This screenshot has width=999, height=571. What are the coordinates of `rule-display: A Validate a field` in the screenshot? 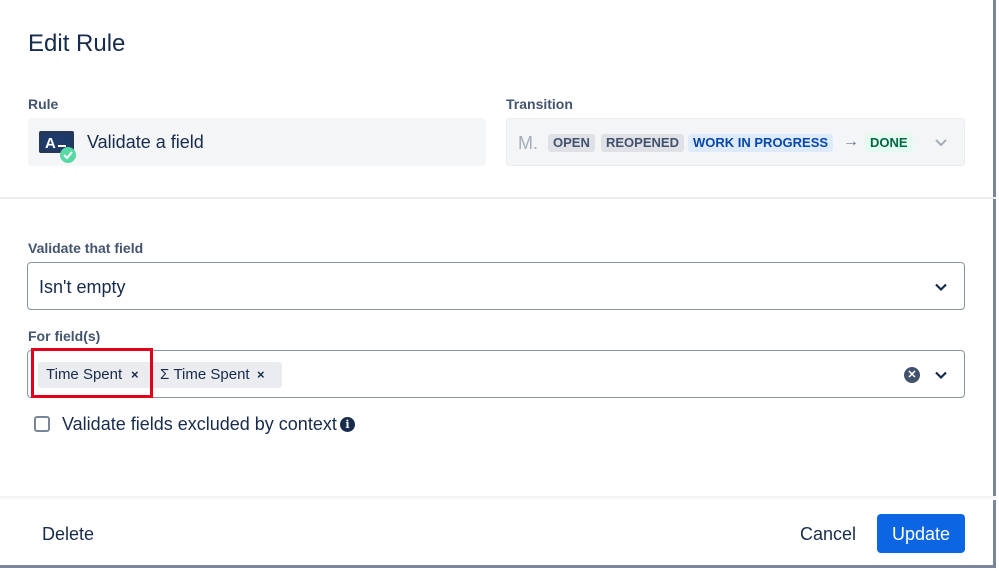 It's located at (257, 142).